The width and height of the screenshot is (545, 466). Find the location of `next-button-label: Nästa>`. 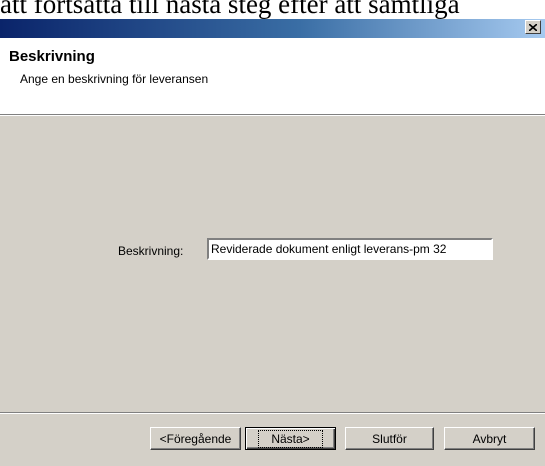

next-button-label: Nästa> is located at coordinates (290, 438).